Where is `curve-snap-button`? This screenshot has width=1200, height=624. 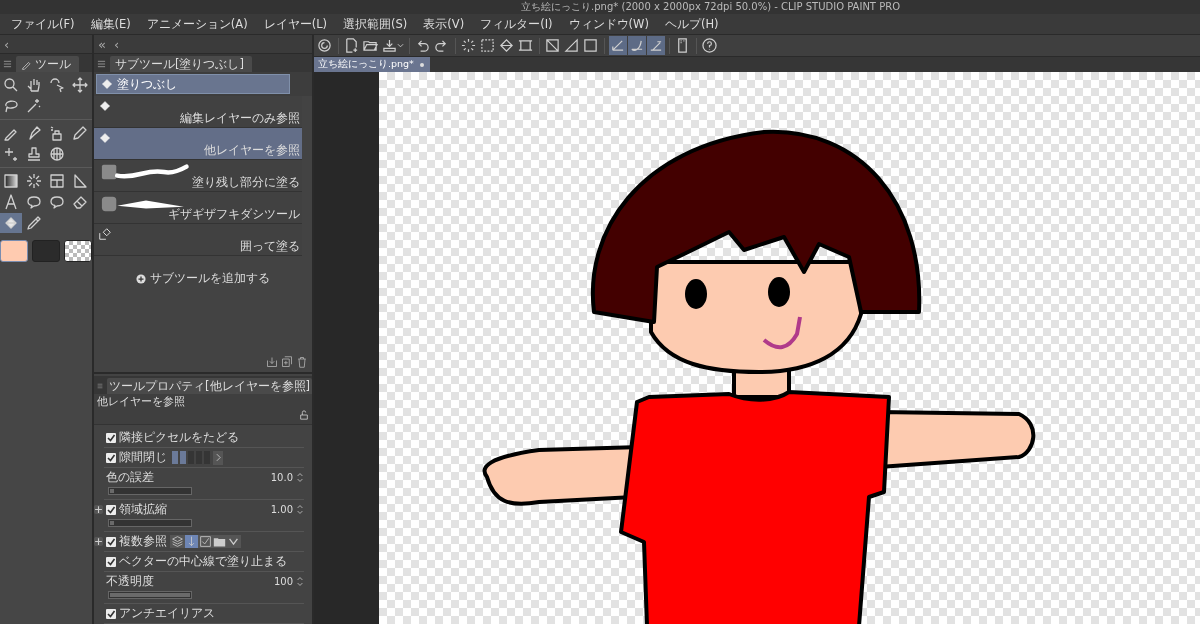 curve-snap-button is located at coordinates (637, 45).